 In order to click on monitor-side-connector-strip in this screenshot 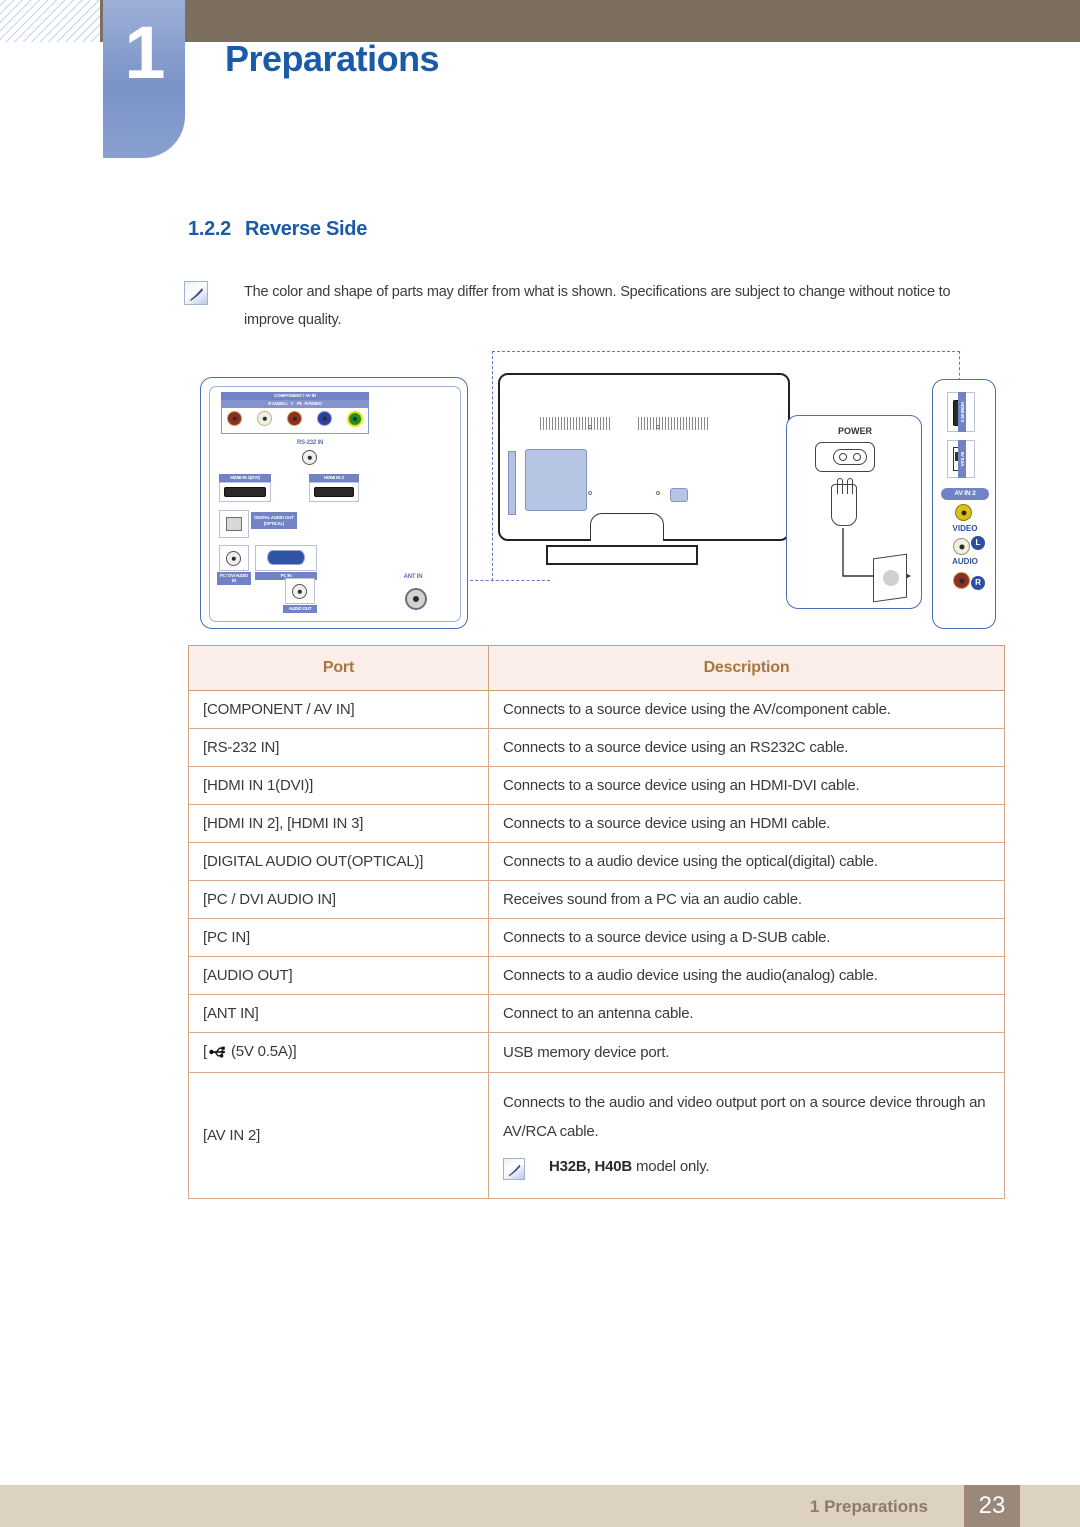, I will do `click(512, 483)`.